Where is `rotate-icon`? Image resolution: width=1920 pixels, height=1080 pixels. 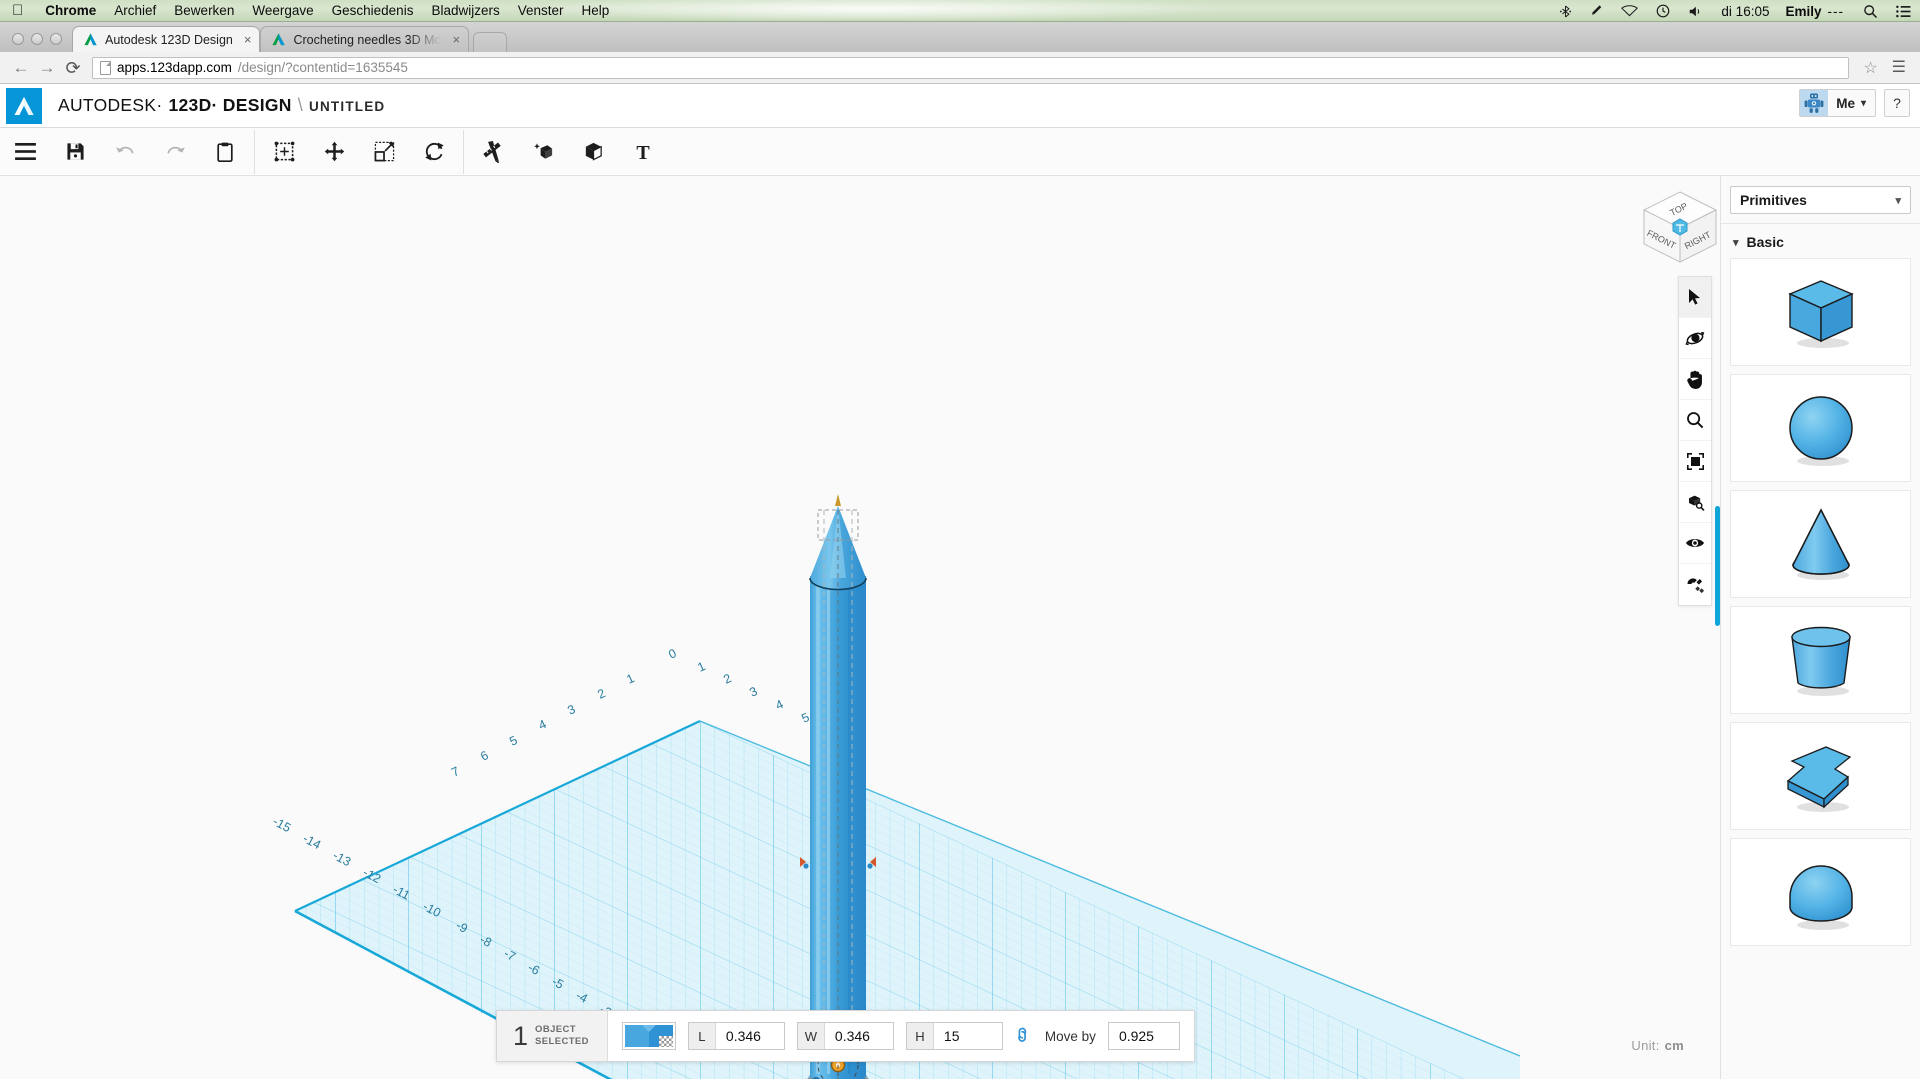
rotate-icon is located at coordinates (434, 152).